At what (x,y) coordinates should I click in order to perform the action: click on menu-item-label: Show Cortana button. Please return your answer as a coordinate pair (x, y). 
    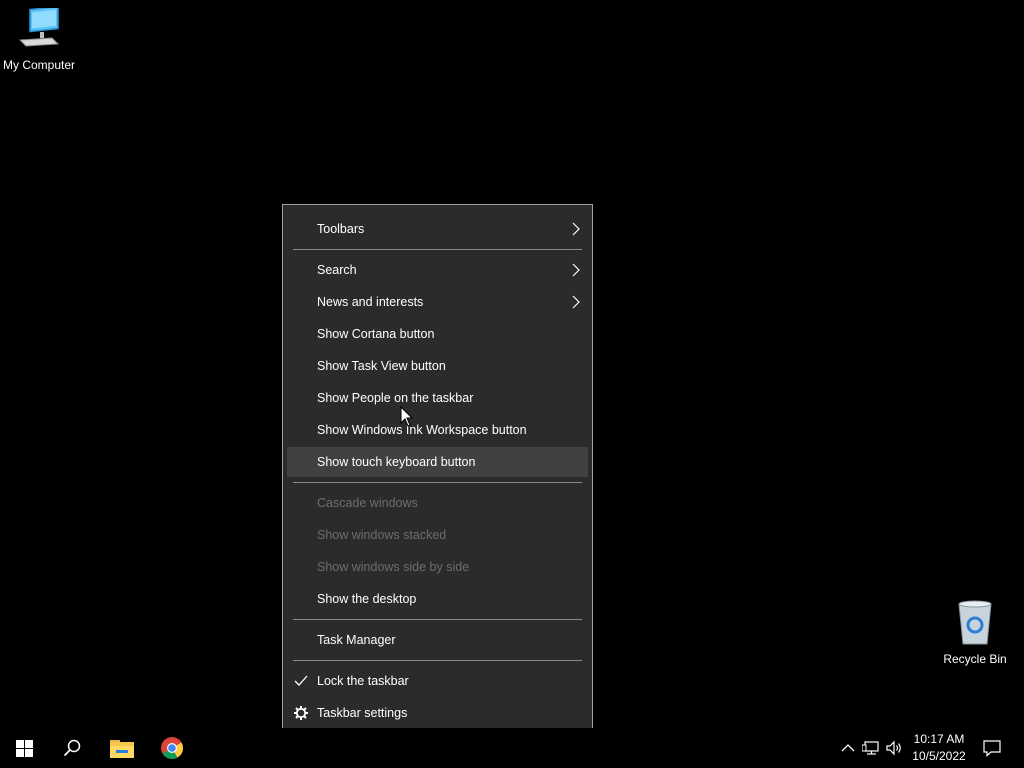
    Looking at the image, I should click on (376, 334).